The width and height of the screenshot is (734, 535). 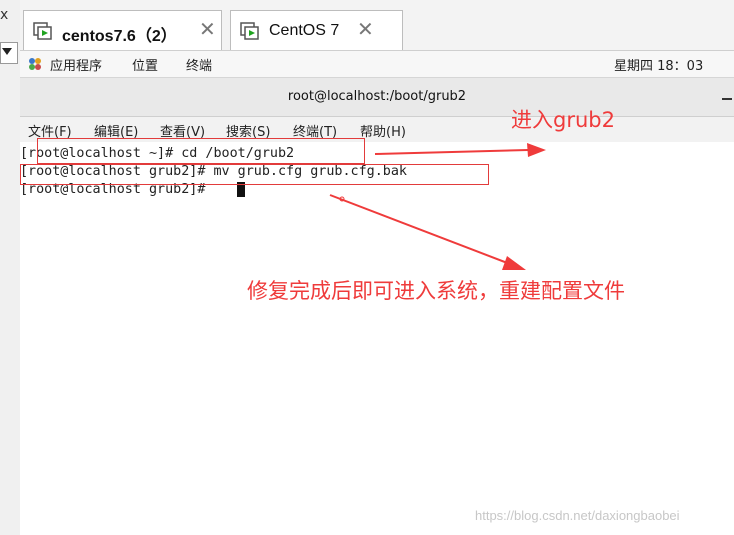 I want to click on watermark: https://blog.csdn.net/daxiongbaobei, so click(x=577, y=515).